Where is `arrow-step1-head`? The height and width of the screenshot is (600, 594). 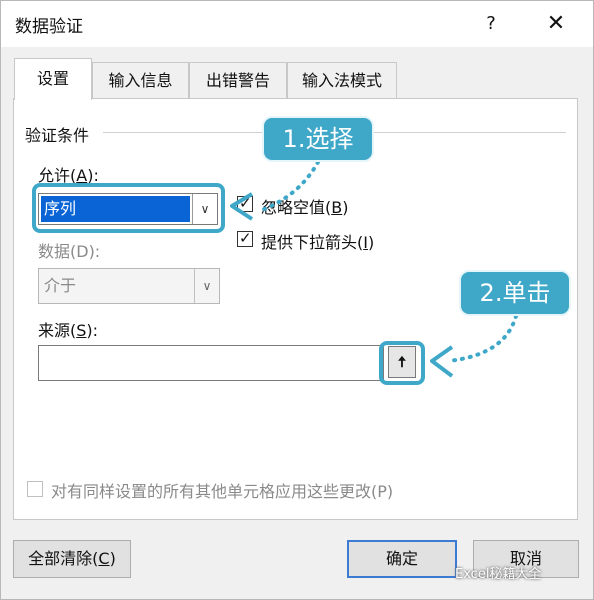
arrow-step1-head is located at coordinates (242, 206).